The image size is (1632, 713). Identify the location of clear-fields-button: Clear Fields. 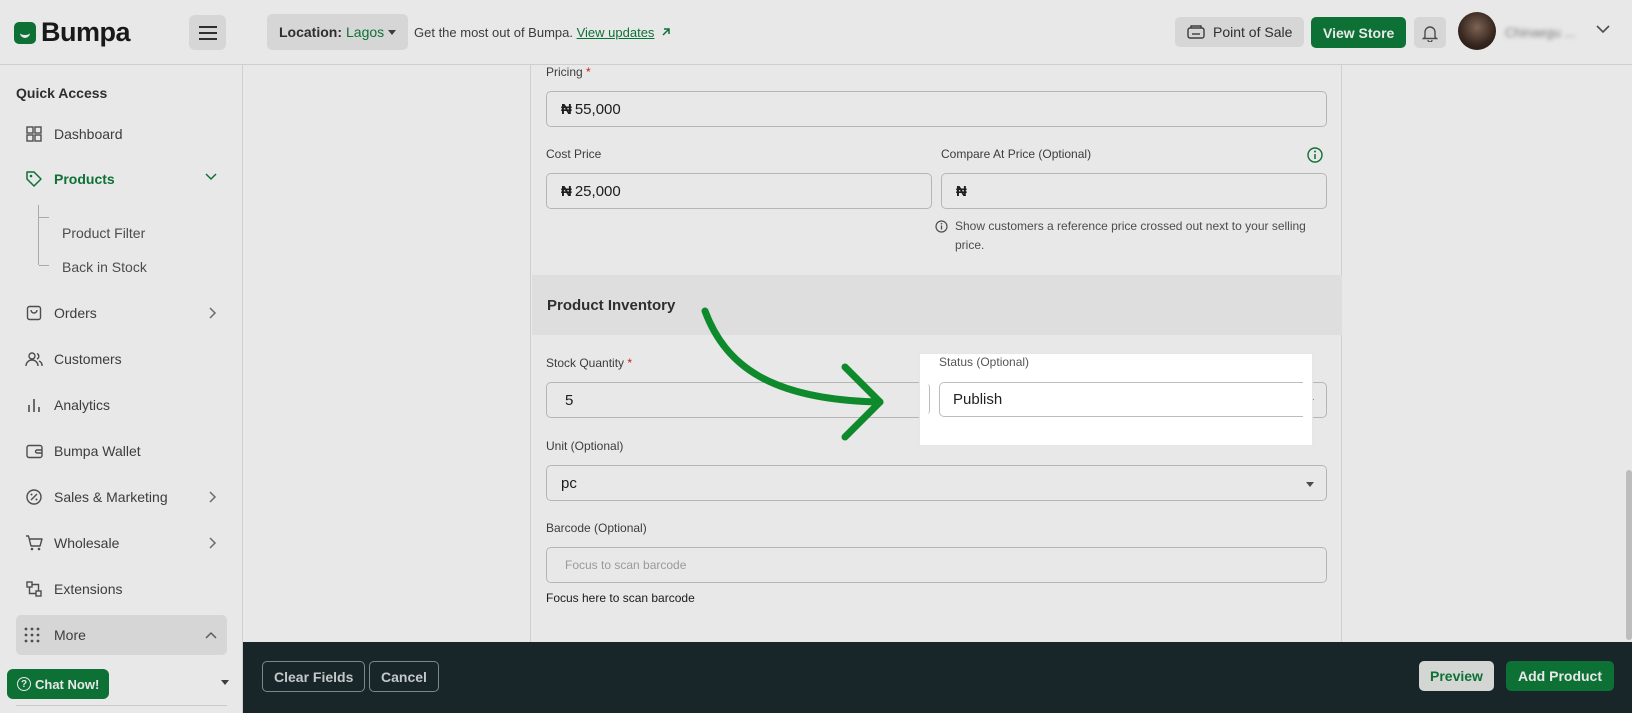
(314, 676).